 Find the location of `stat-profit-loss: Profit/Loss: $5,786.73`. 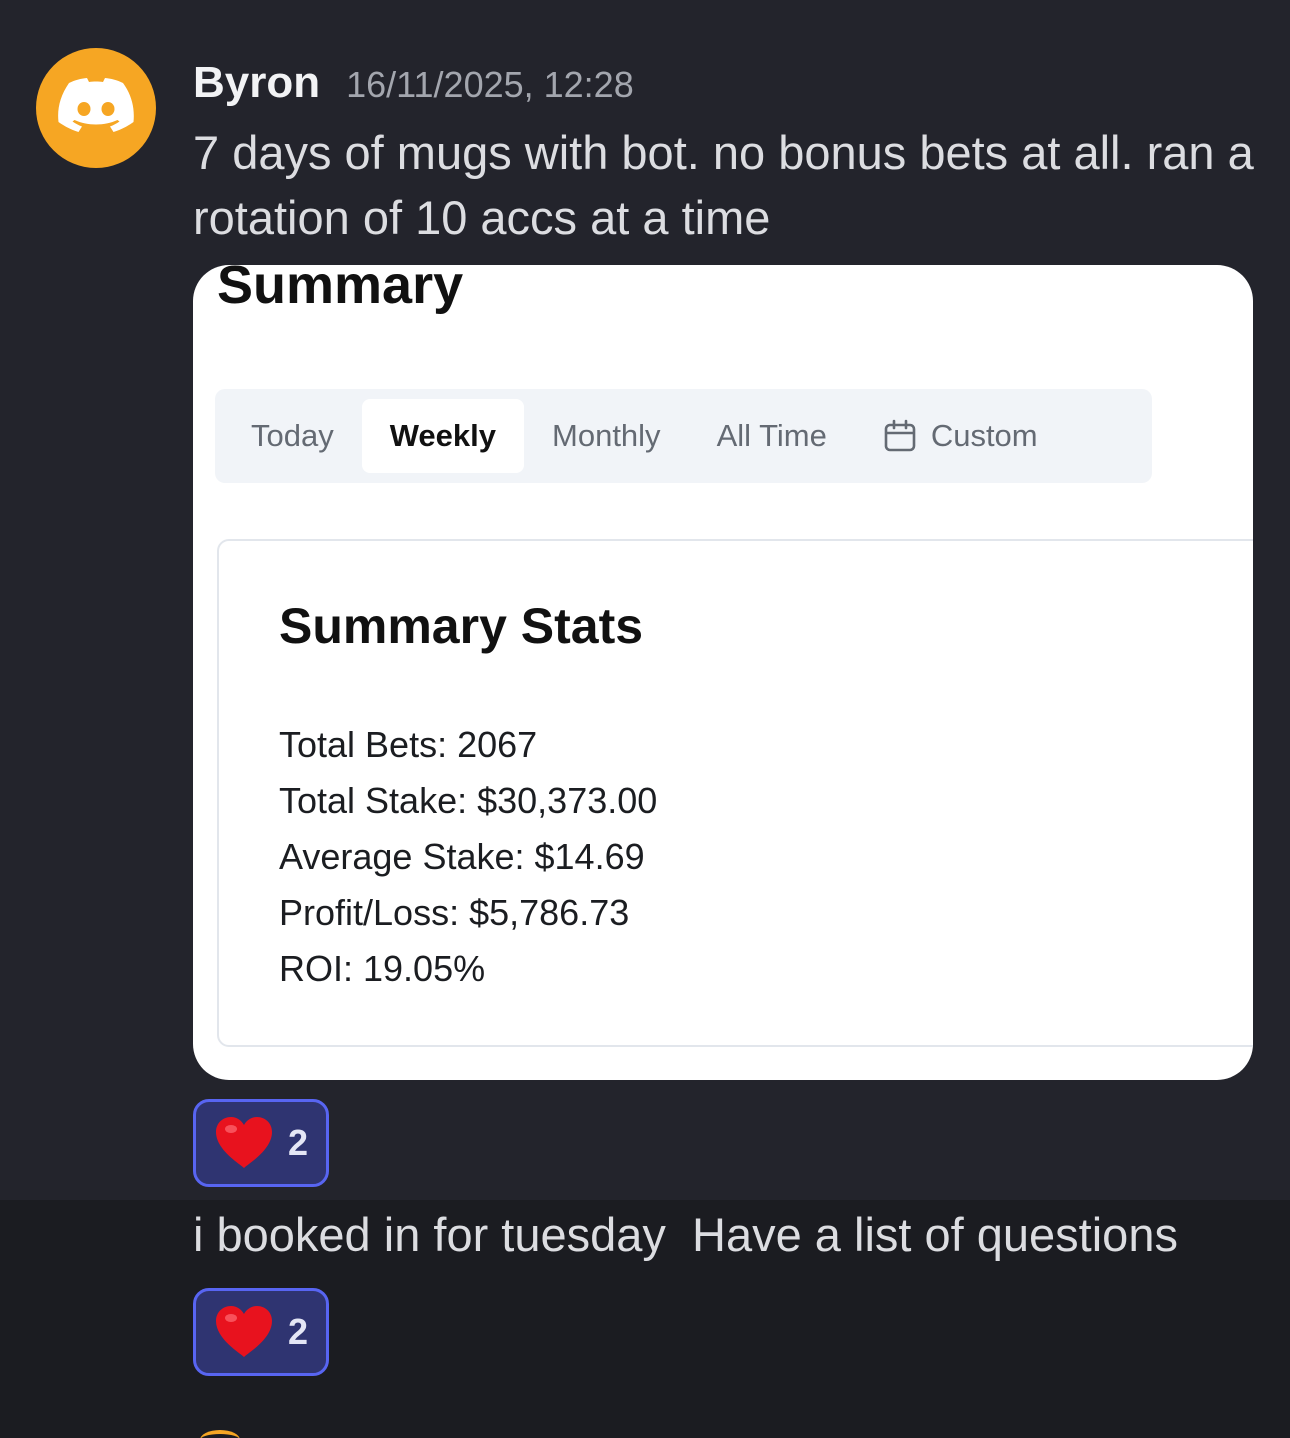

stat-profit-loss: Profit/Loss: $5,786.73 is located at coordinates (468, 913).